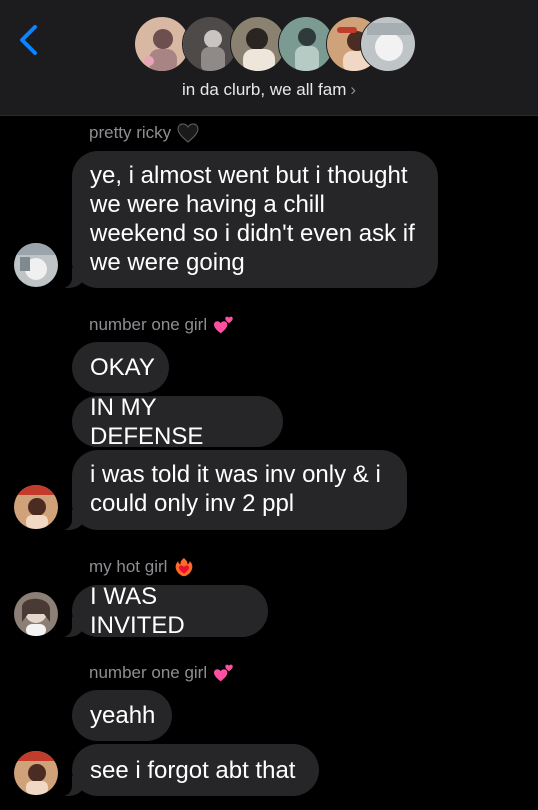  What do you see at coordinates (353, 89) in the screenshot?
I see `chevron-right-icon: ›` at bounding box center [353, 89].